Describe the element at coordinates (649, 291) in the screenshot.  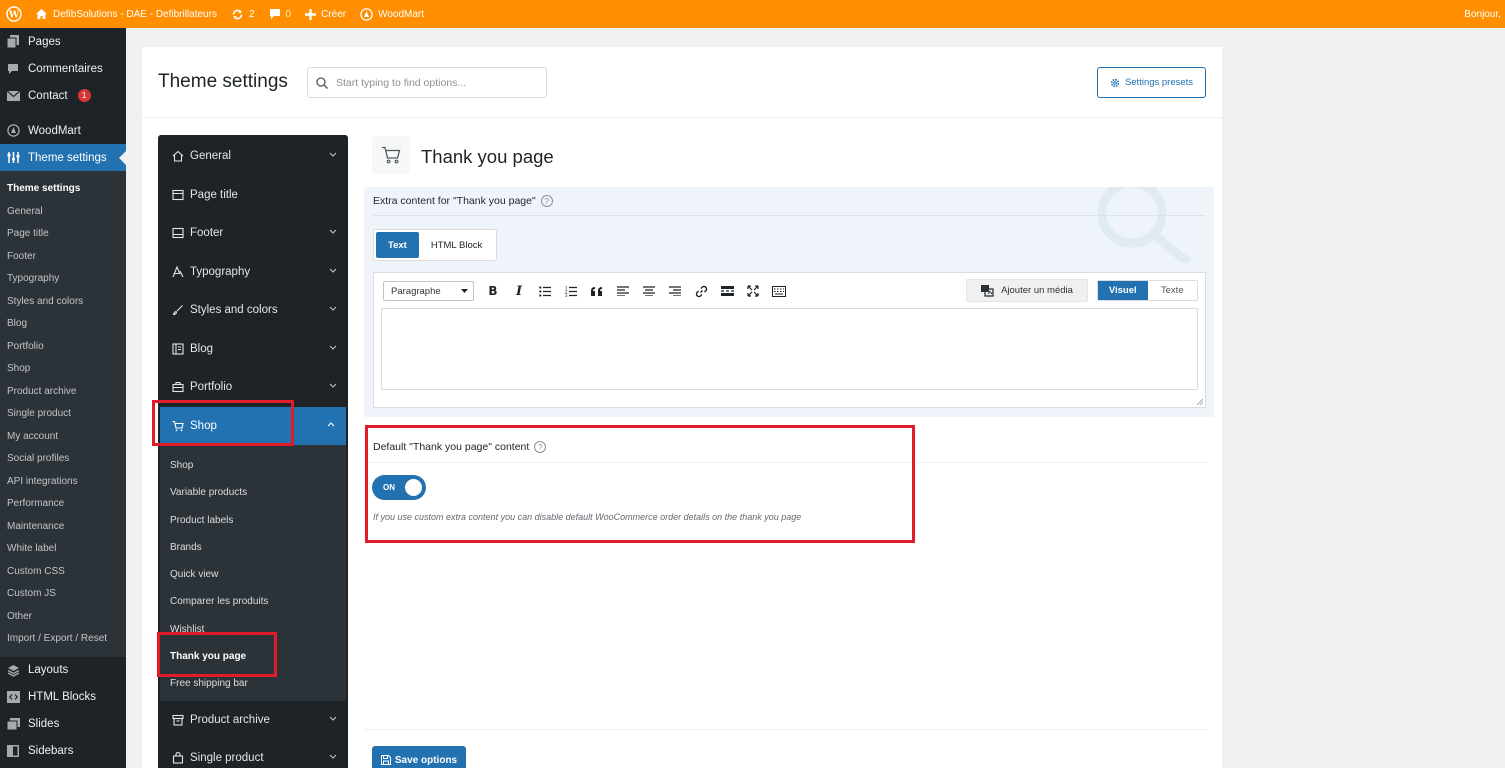
I see `align-center-button` at that location.